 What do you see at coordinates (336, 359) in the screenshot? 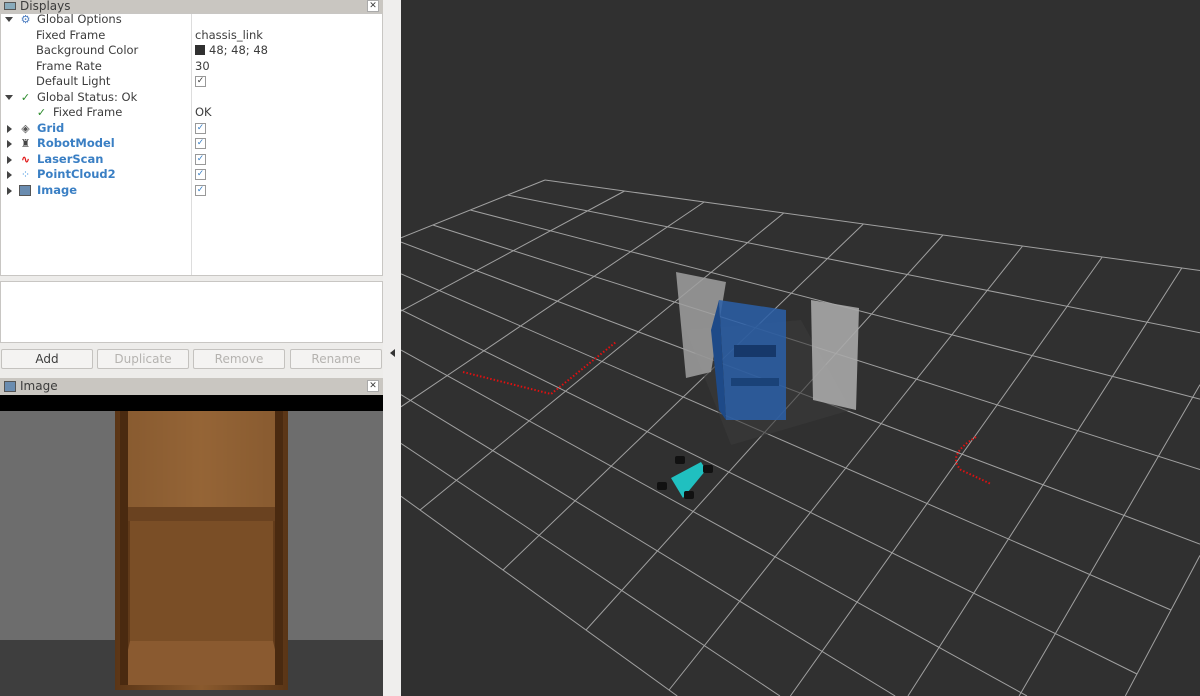
I see `rename-button: Rename` at bounding box center [336, 359].